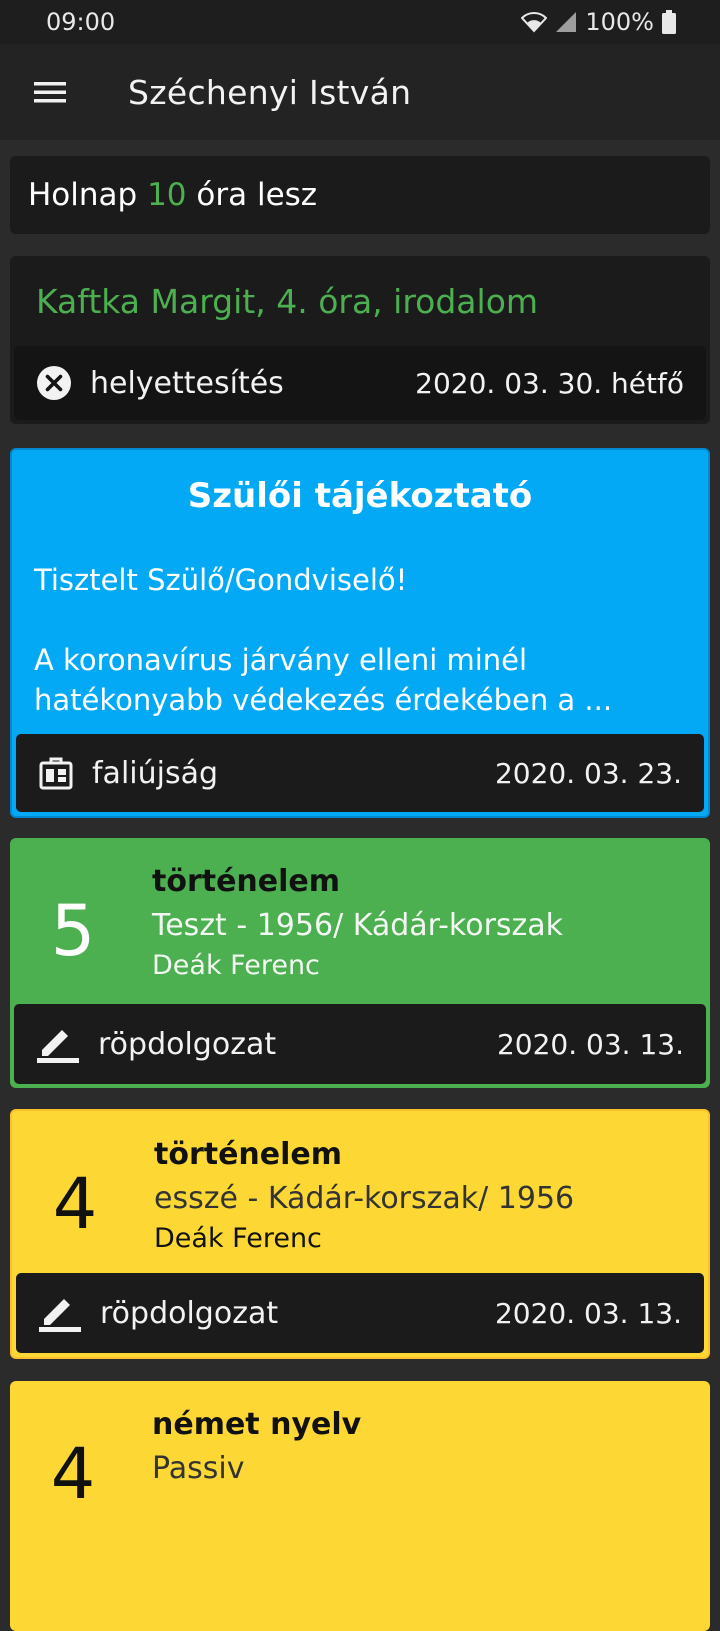 The width and height of the screenshot is (720, 1631). I want to click on substitution-footer: helyettesítés 2020. 03. 30. hétfő, so click(360, 383).